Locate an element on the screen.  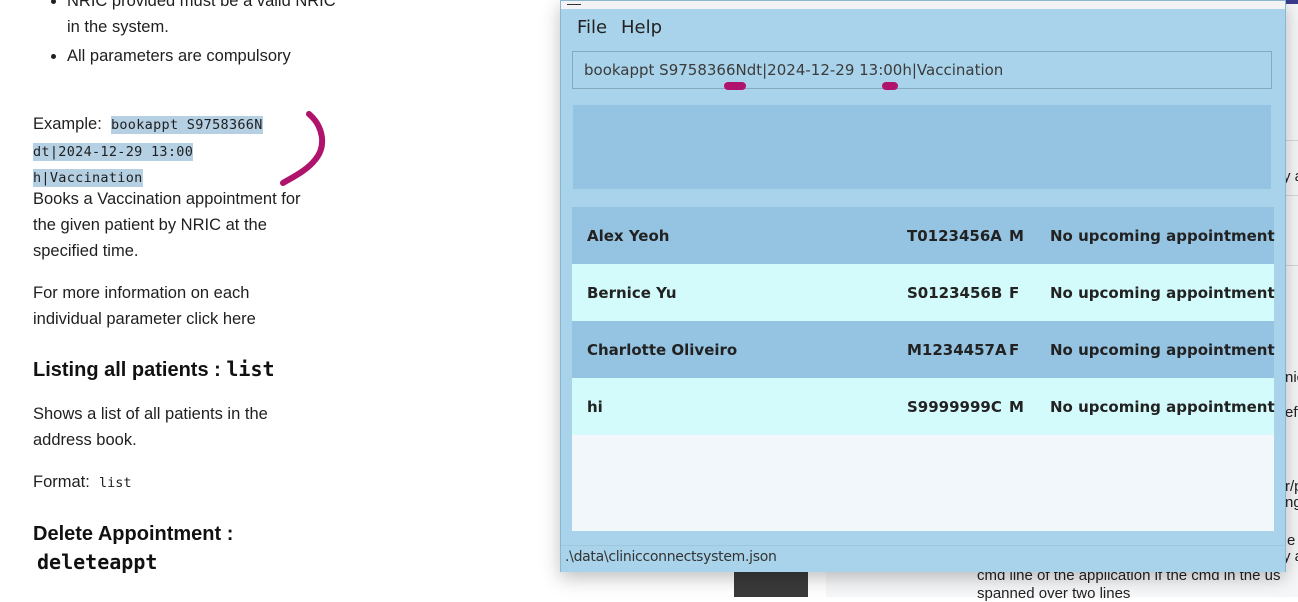
data-file-path: .\data\clinicconnectsystem.json is located at coordinates (671, 557).